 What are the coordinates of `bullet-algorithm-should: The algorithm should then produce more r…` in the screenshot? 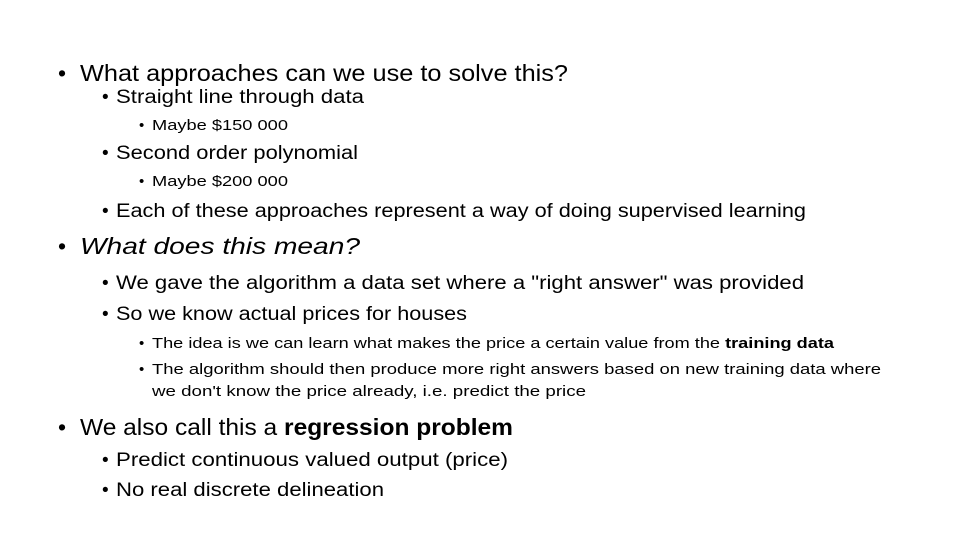 It's located at (516, 369).